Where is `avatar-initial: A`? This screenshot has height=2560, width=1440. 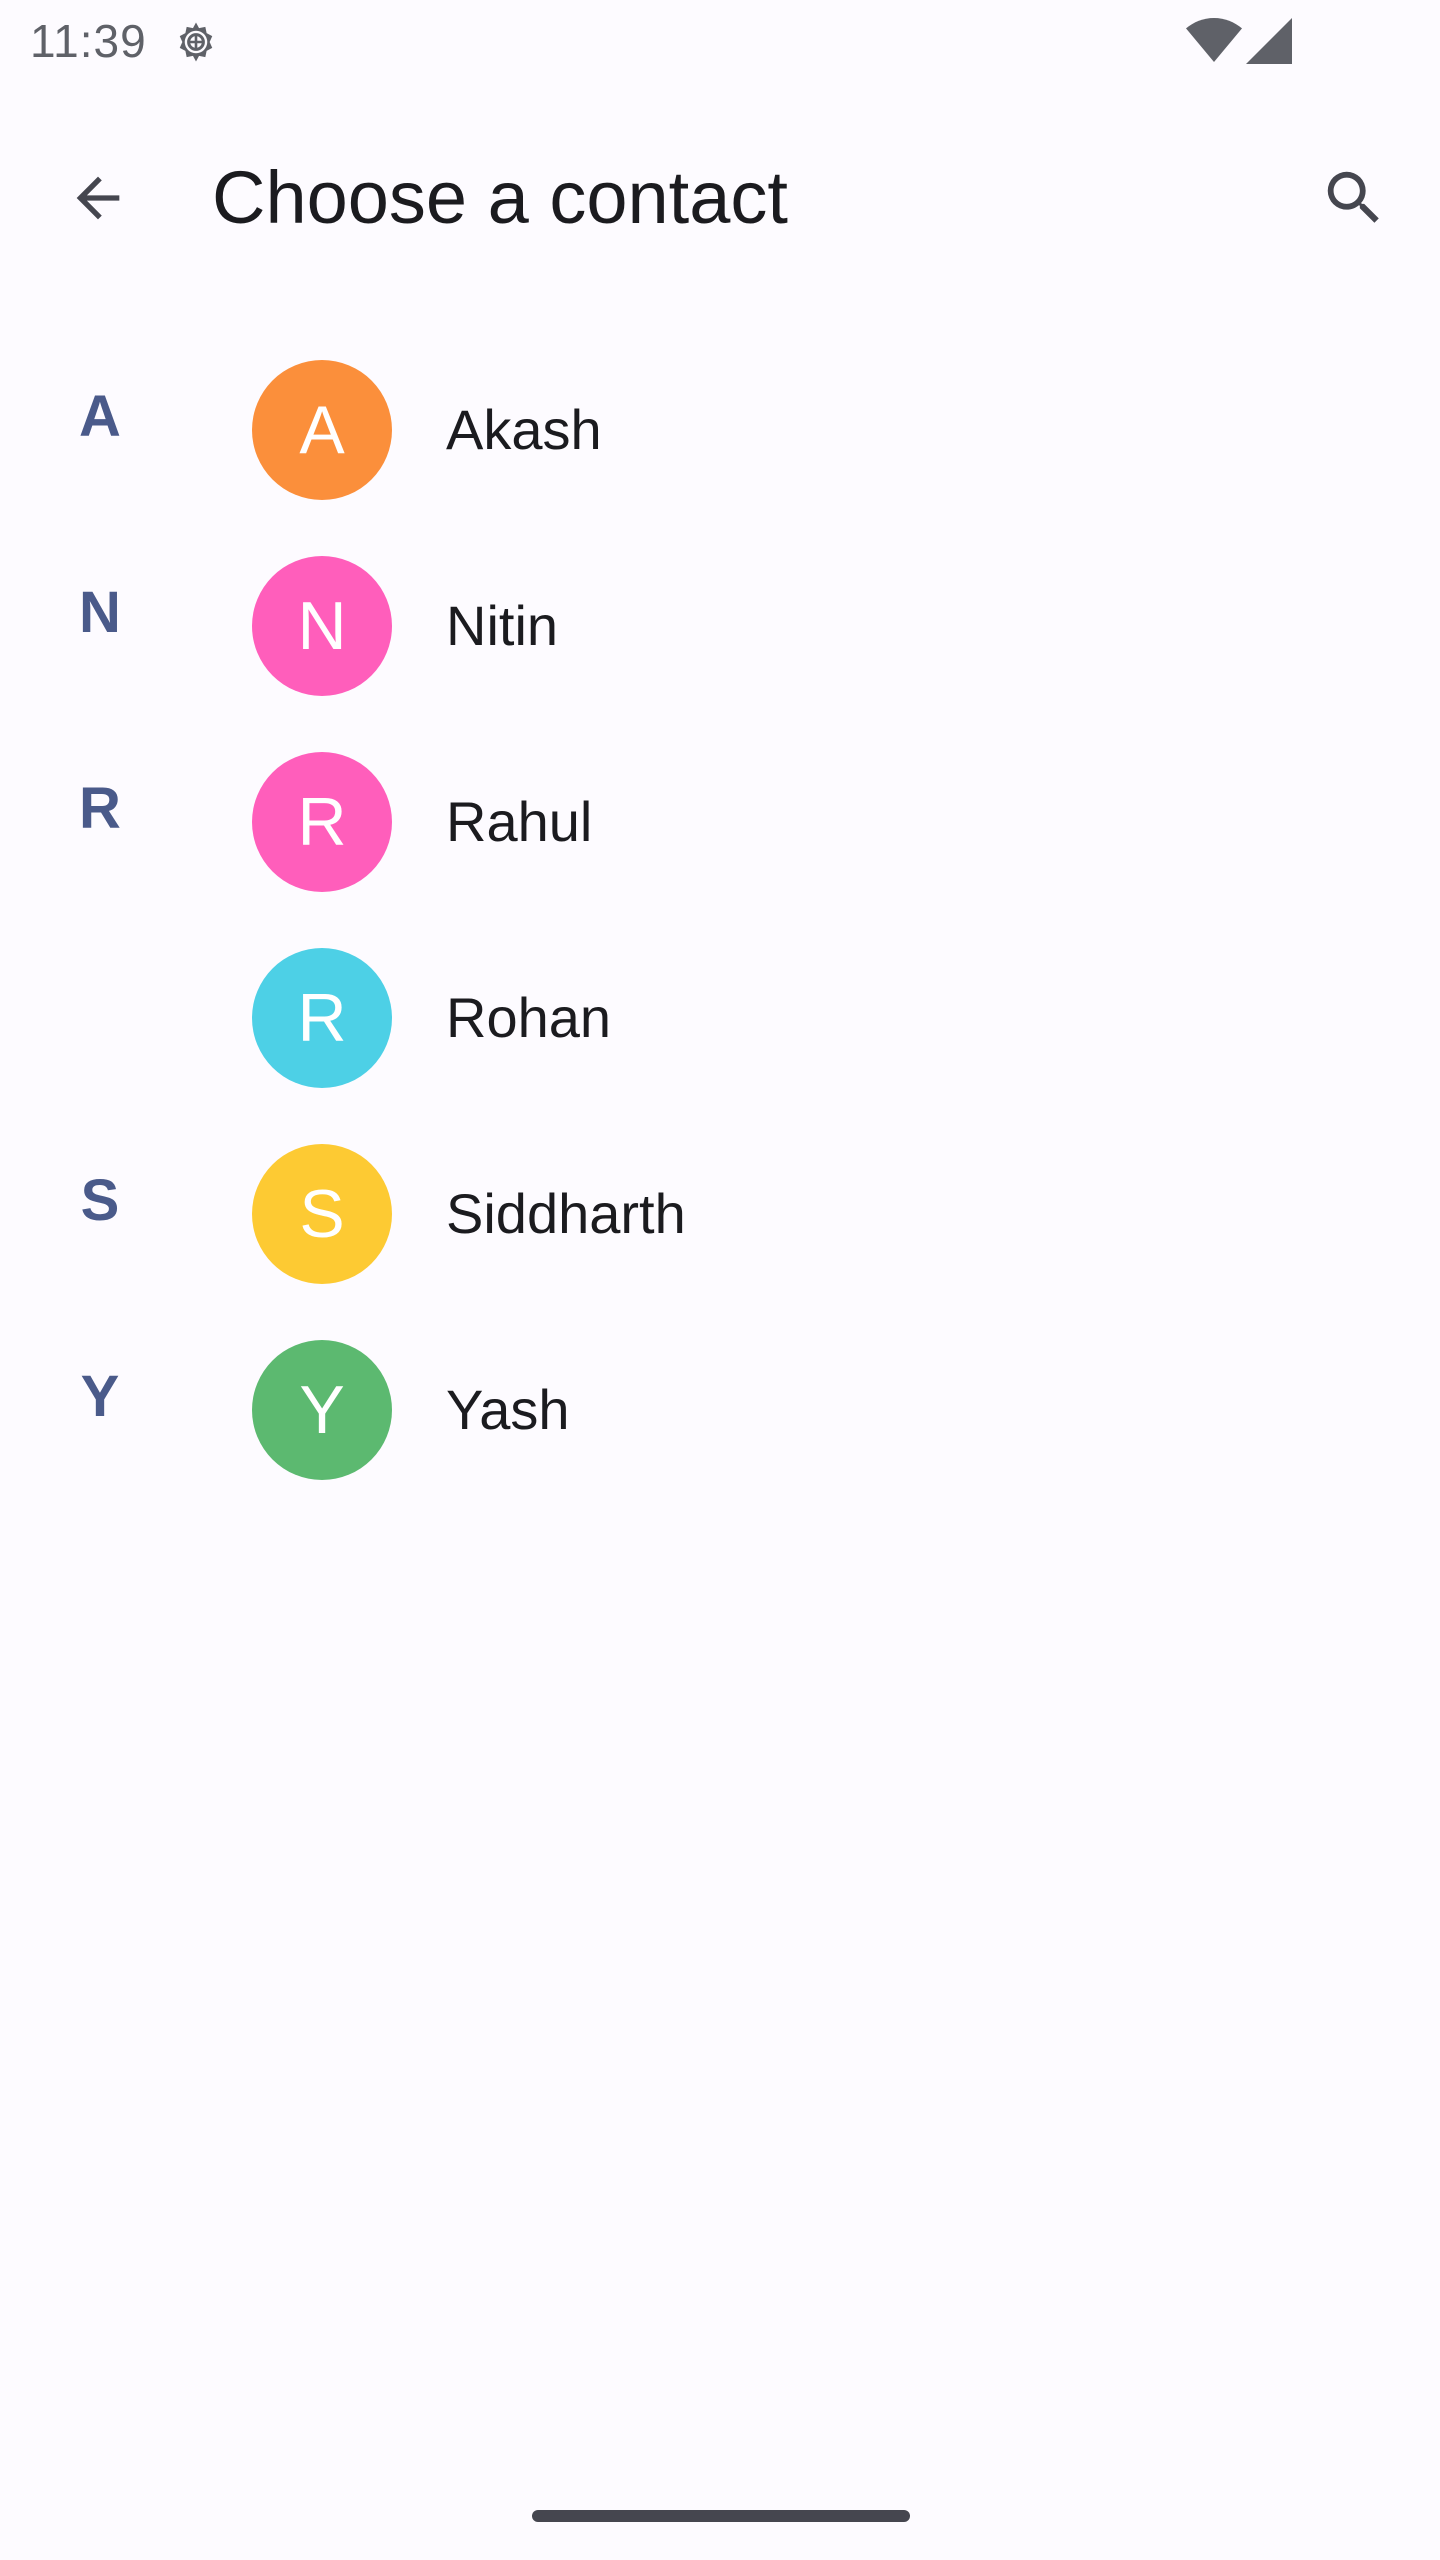 avatar-initial: A is located at coordinates (322, 430).